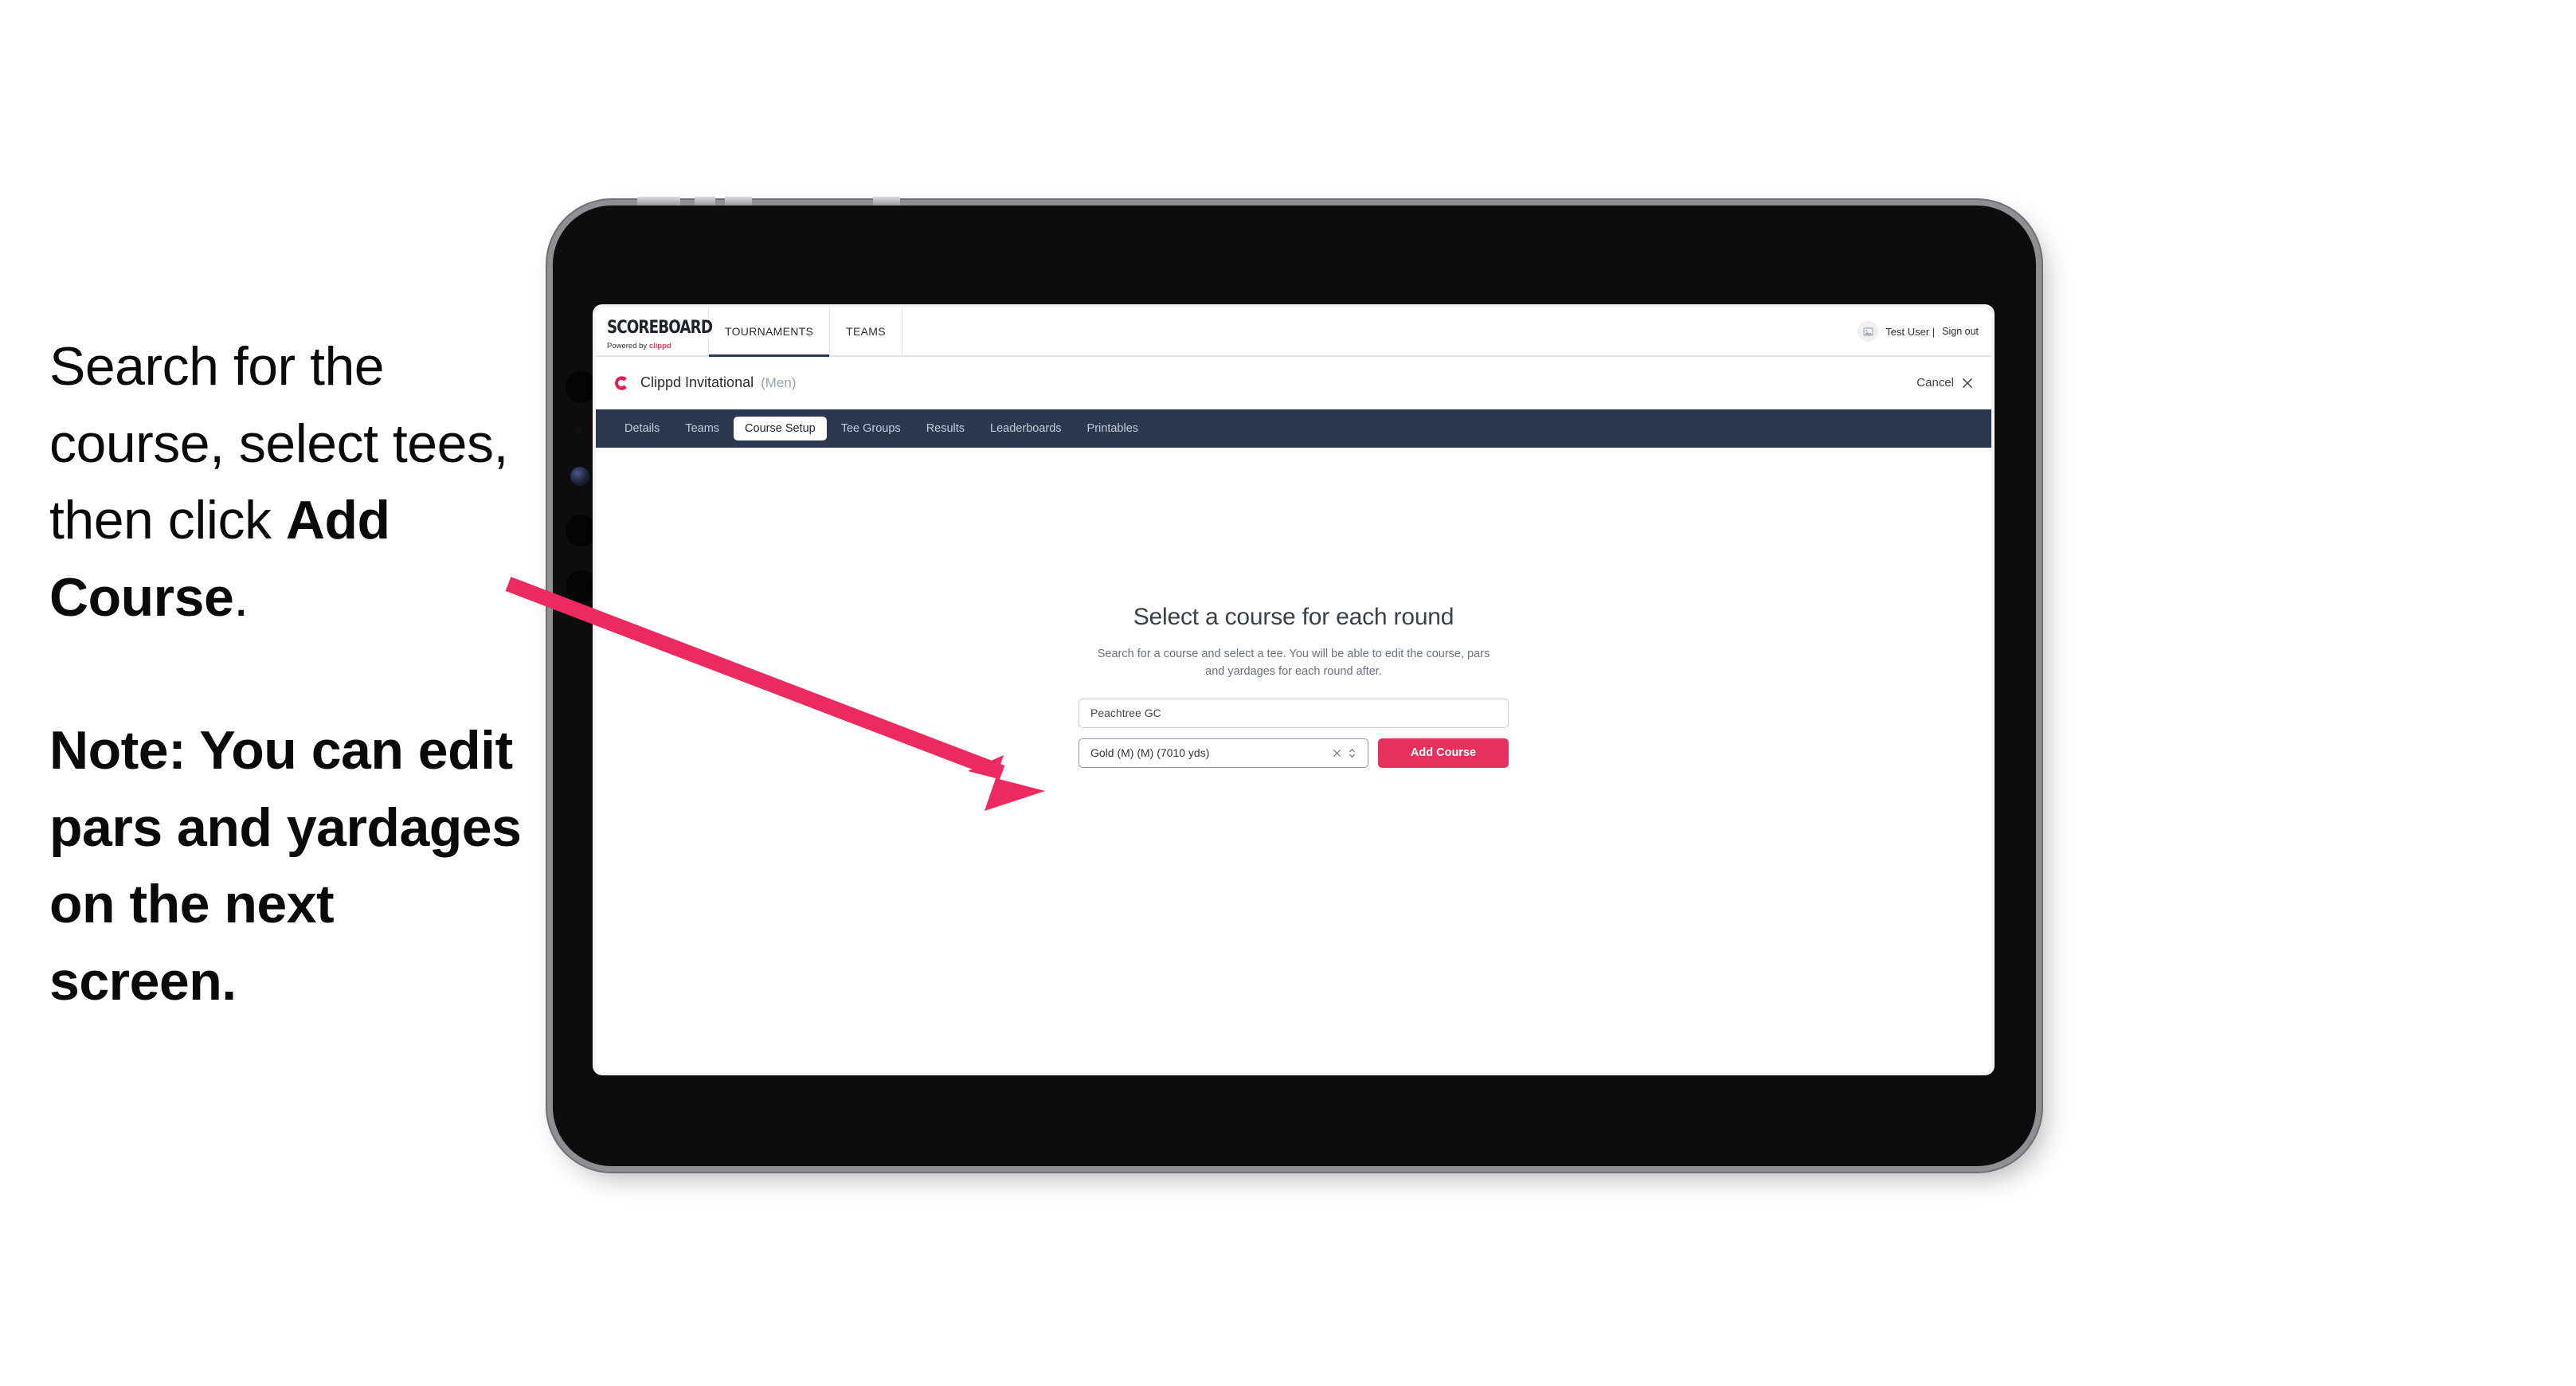 The width and height of the screenshot is (2576, 1386). I want to click on tournament-header-row: Clippd Invitational (Men) Cancel, so click(1293, 383).